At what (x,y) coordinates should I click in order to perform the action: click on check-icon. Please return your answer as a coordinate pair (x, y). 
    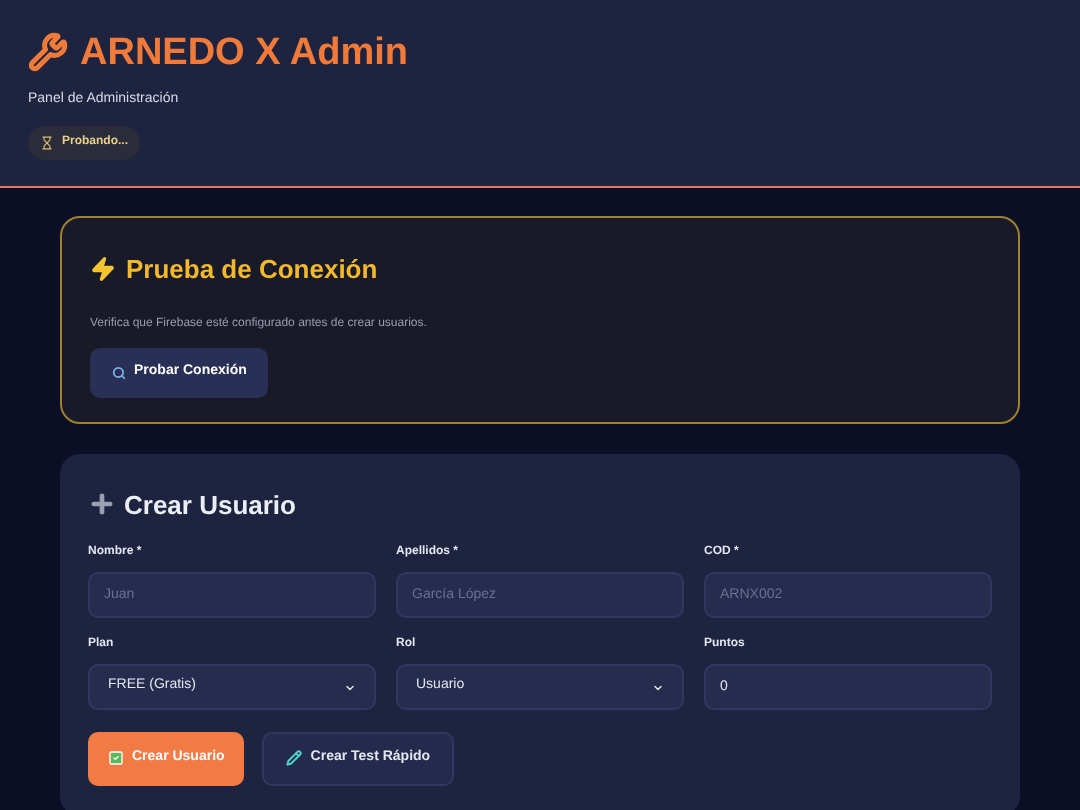
    Looking at the image, I should click on (116, 758).